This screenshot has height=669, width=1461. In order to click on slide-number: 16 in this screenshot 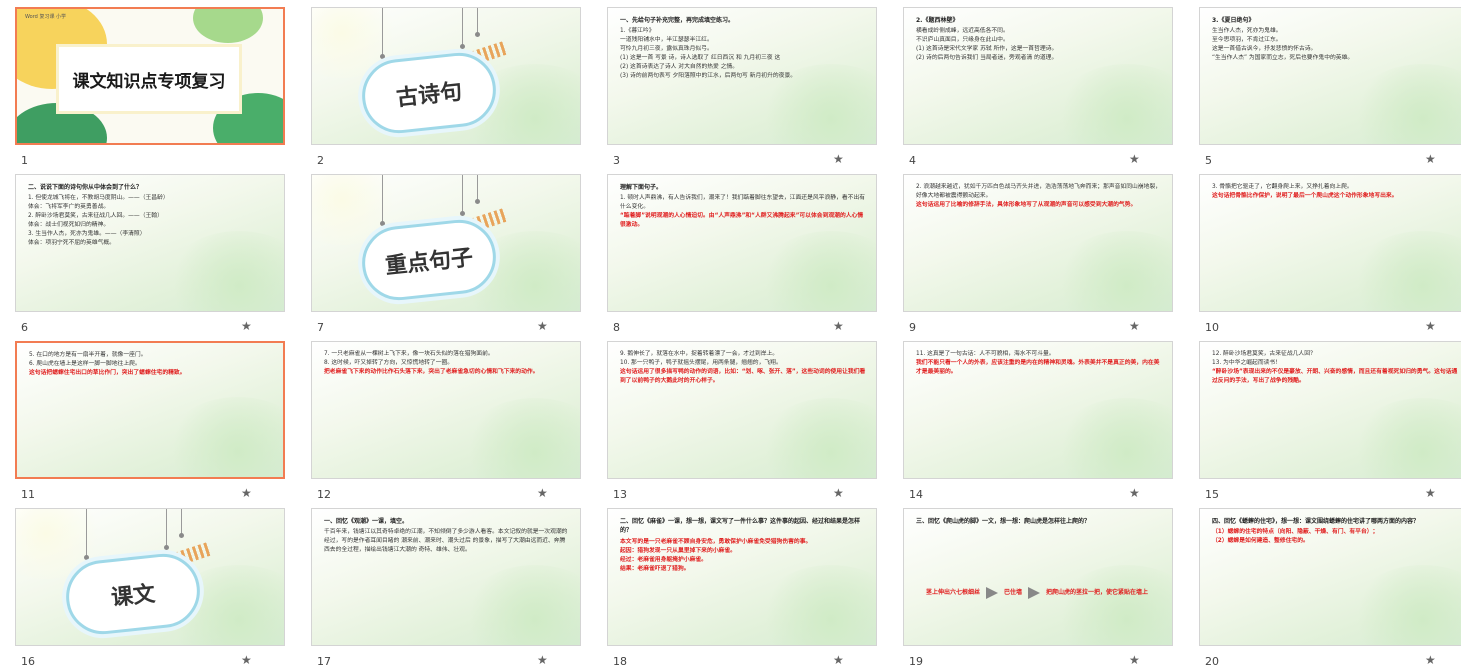, I will do `click(28, 661)`.